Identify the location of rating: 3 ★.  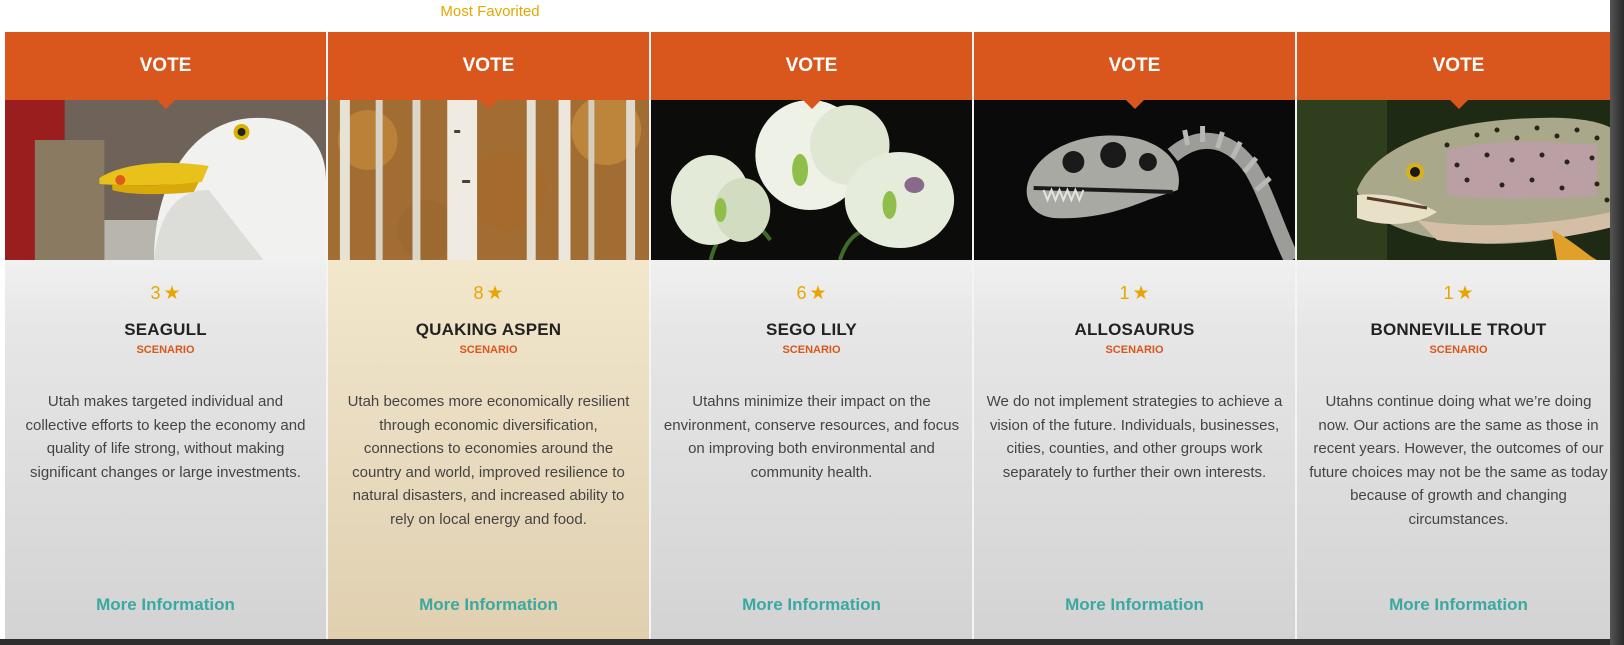
(165, 293).